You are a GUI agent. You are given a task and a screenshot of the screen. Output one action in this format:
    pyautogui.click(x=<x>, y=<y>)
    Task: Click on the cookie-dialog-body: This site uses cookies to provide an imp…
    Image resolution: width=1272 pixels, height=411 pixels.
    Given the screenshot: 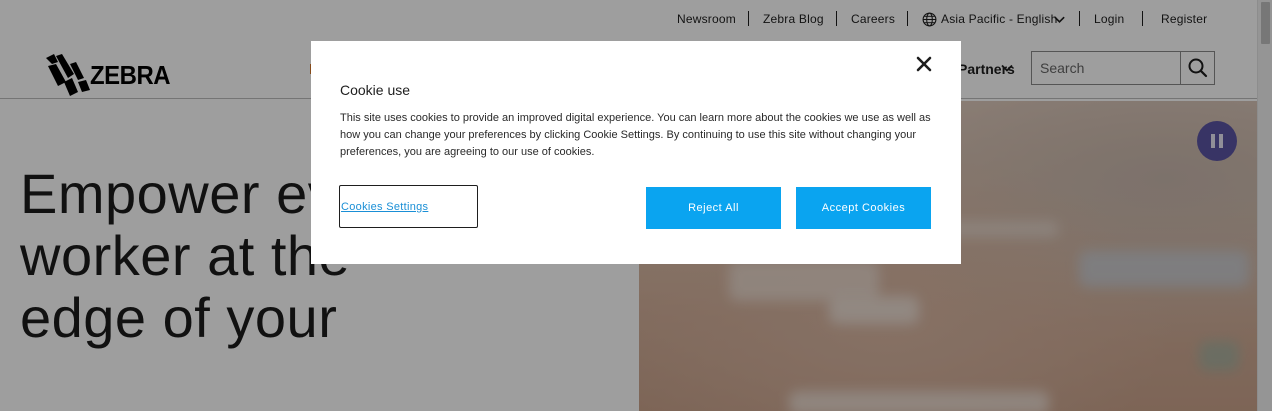 What is the action you would take?
    pyautogui.click(x=635, y=135)
    